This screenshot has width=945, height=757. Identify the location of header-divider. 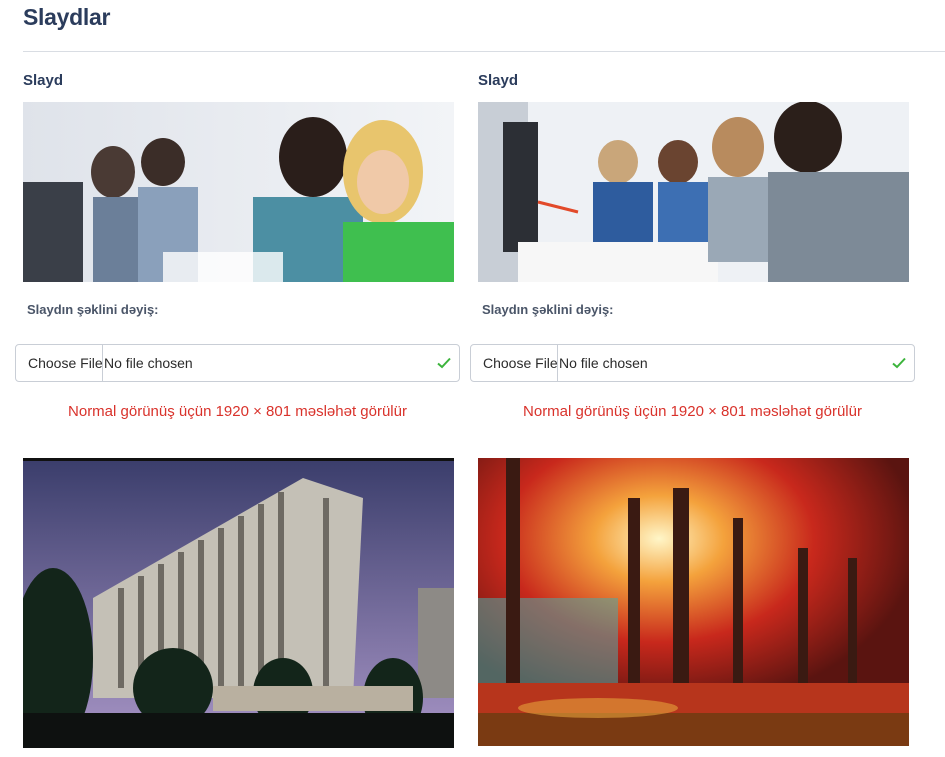
(484, 51).